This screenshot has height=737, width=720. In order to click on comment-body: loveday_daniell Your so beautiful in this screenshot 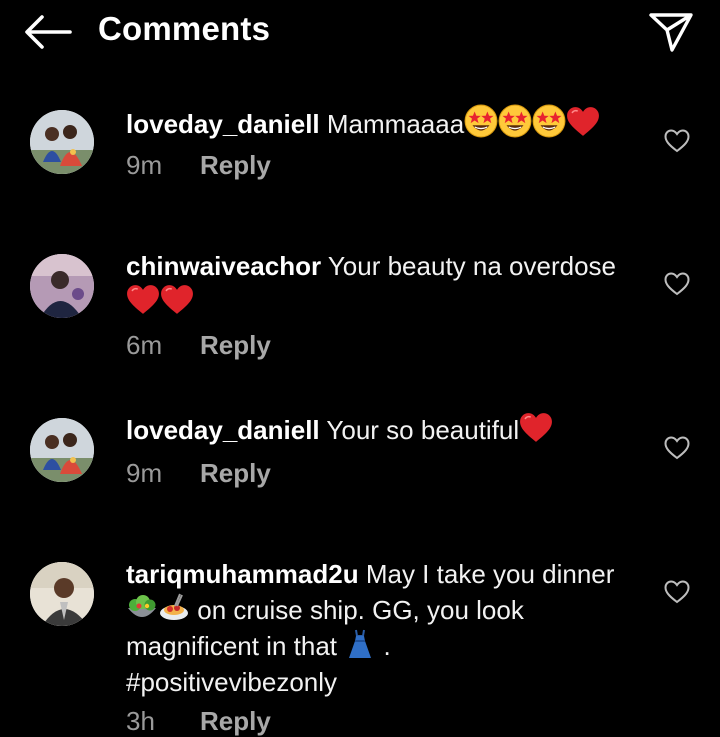, I will do `click(386, 430)`.